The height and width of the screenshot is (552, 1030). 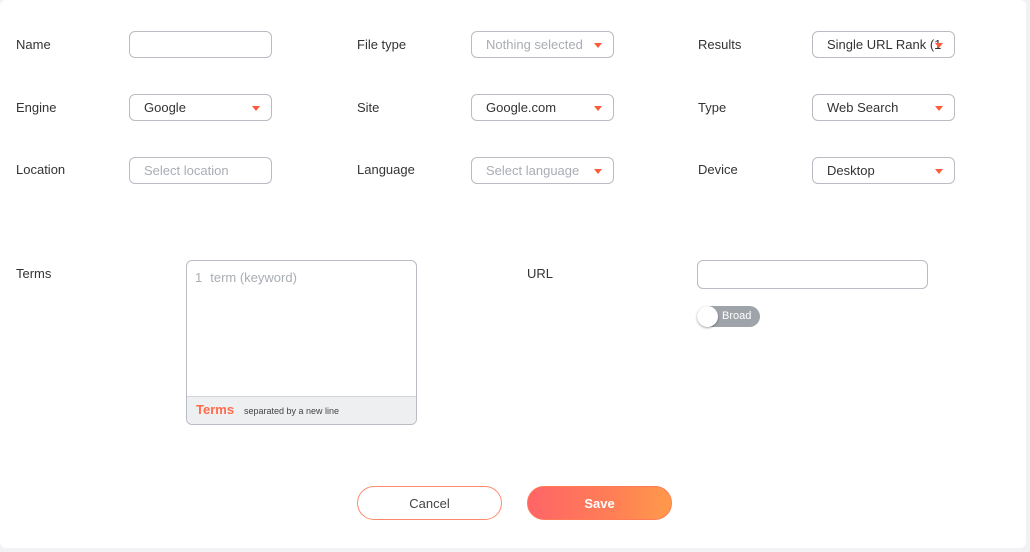 I want to click on language-select: Select language, so click(x=542, y=170).